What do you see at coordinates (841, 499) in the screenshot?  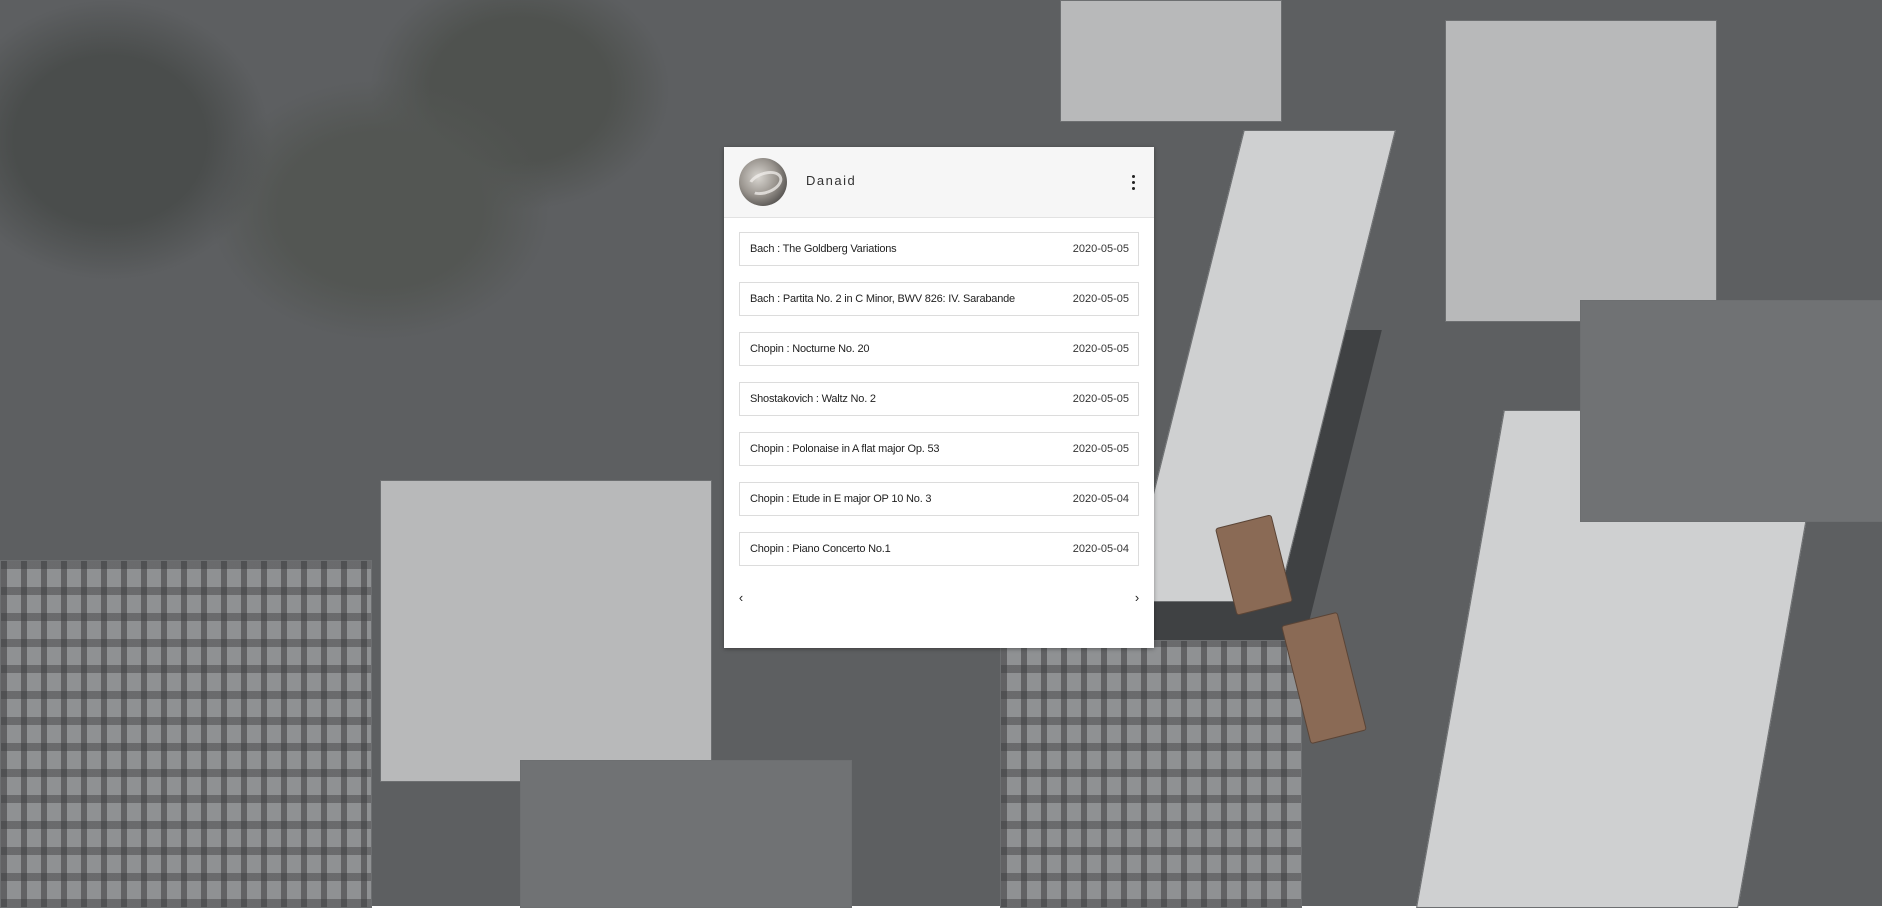 I see `track-title: Chopin : Etude in E major OP 10 No. 3` at bounding box center [841, 499].